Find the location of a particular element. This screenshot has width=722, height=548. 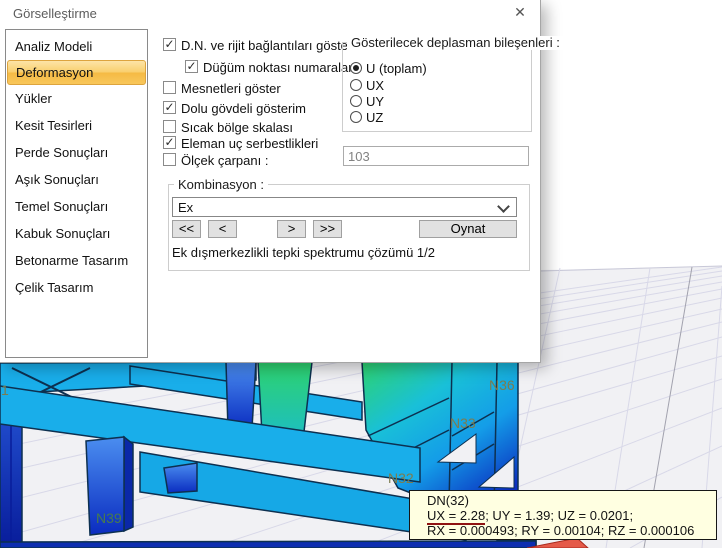

first-step-button: << is located at coordinates (186, 229).